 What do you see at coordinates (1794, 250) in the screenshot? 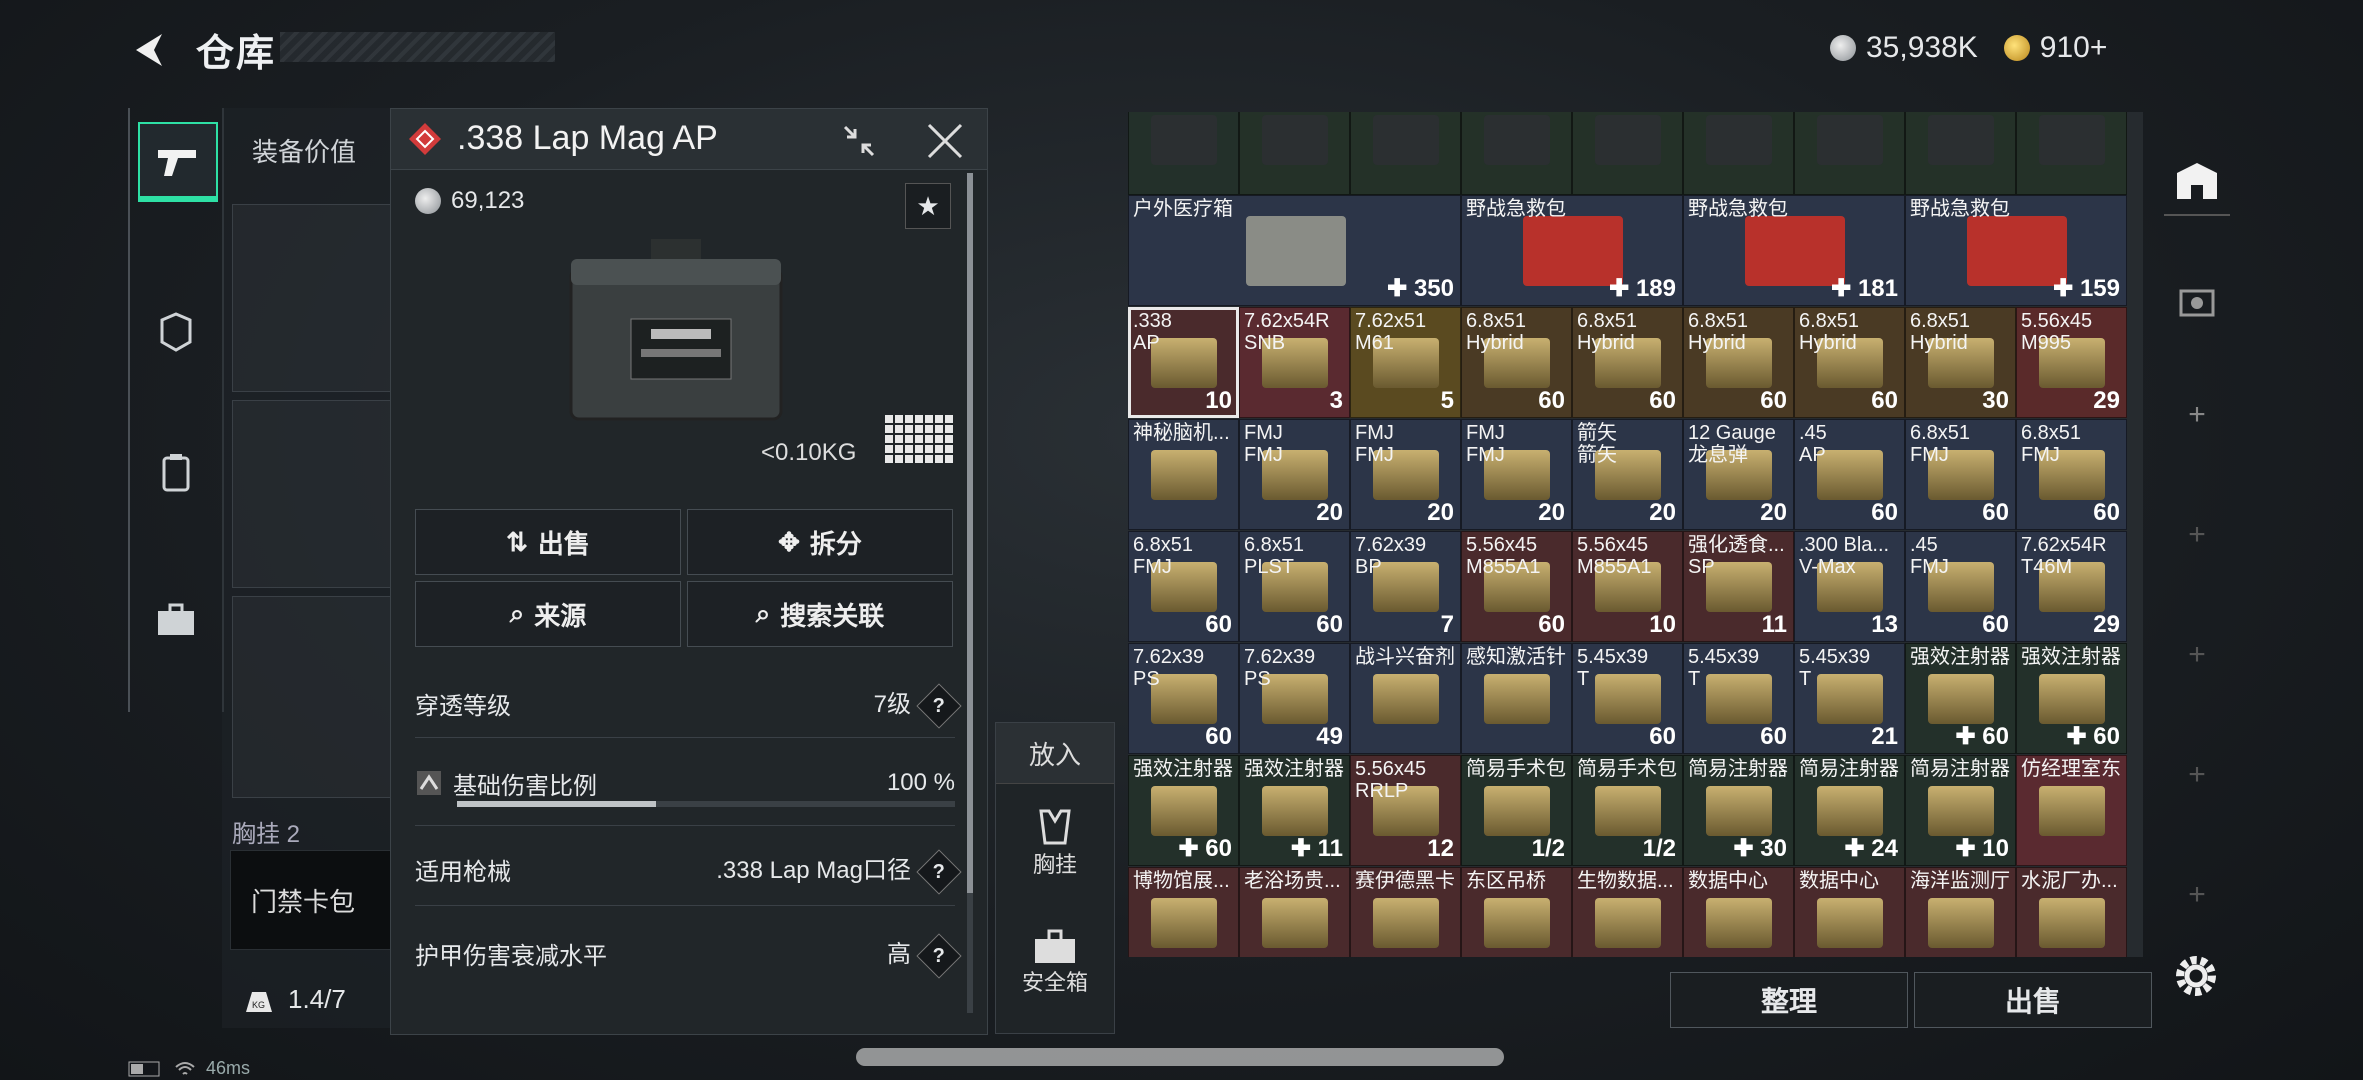
I see `inventory-item: 野战急救包 ✚ 181` at bounding box center [1794, 250].